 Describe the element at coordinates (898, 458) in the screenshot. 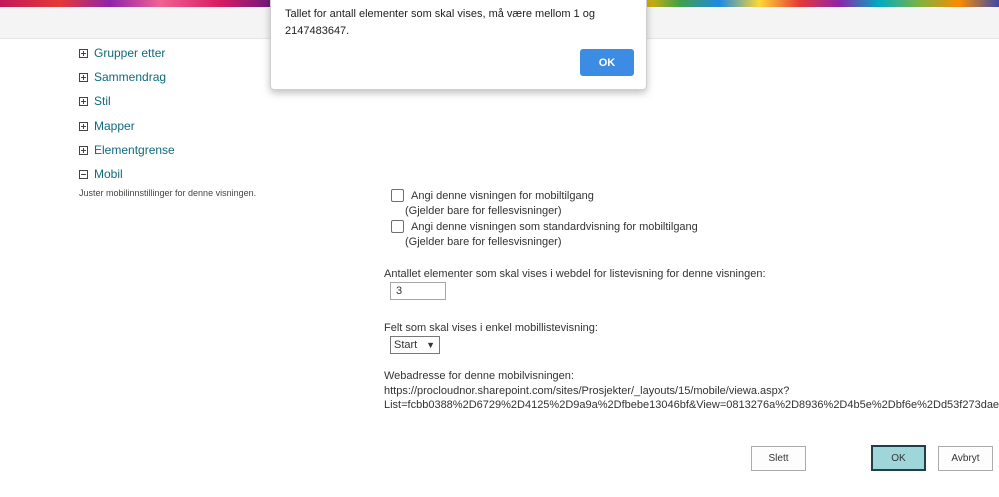

I see `ok-button: OK` at that location.